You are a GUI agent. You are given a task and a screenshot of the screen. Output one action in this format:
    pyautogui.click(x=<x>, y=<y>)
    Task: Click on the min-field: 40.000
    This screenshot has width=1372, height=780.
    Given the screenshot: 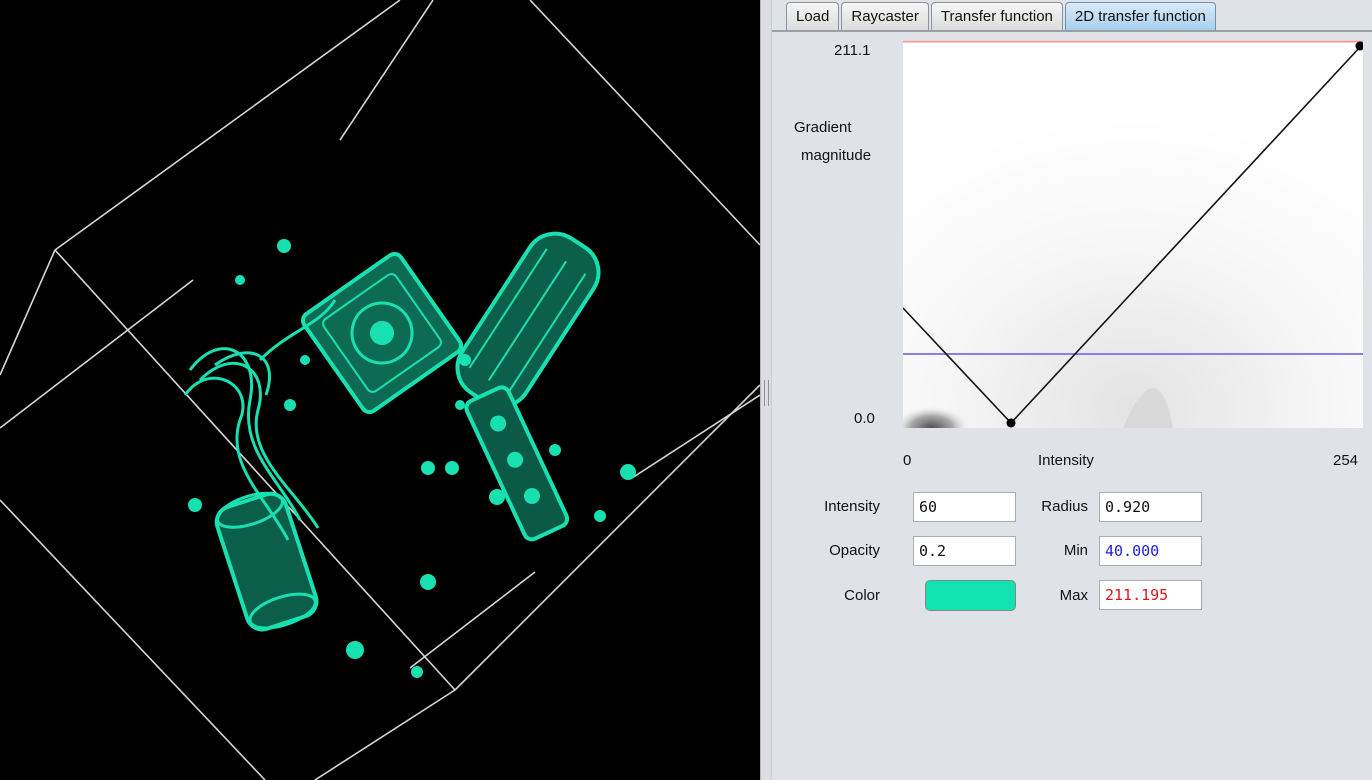 What is the action you would take?
    pyautogui.click(x=1150, y=551)
    